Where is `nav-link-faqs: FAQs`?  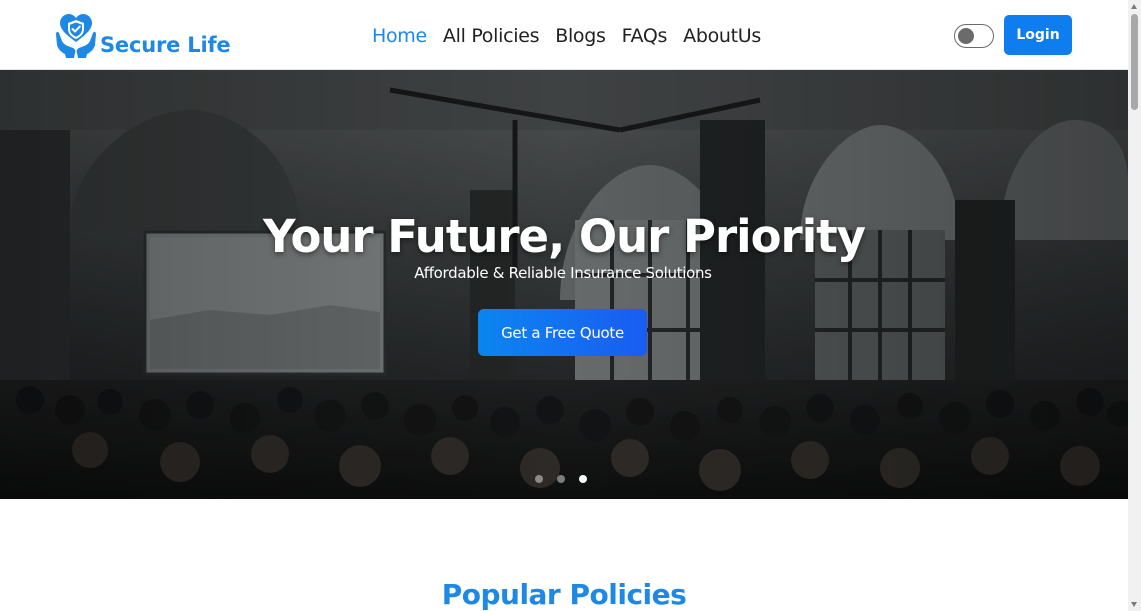
nav-link-faqs: FAQs is located at coordinates (645, 36).